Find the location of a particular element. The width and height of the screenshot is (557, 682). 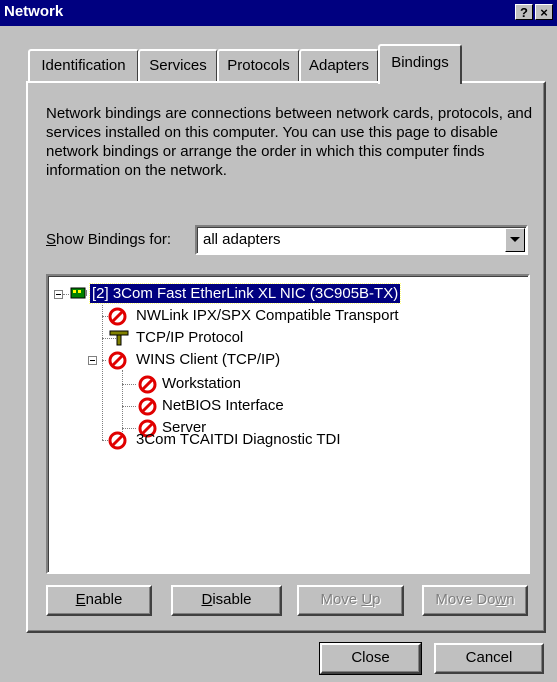

tab-identification: Identification is located at coordinates (83, 65).